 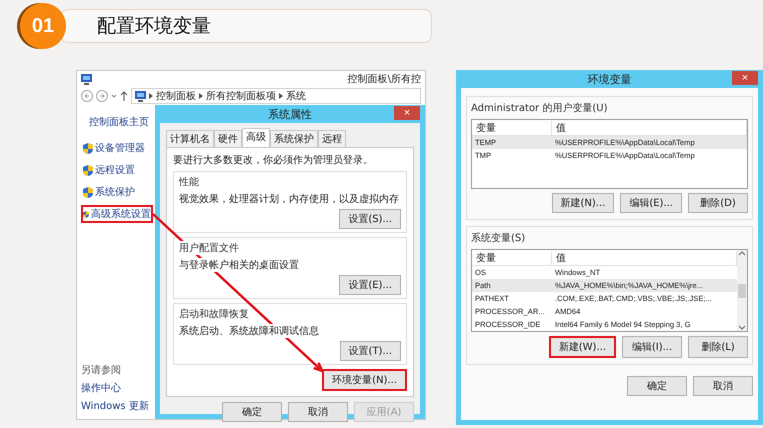 What do you see at coordinates (176, 96) in the screenshot?
I see `breadcrumb-item: 控制面板` at bounding box center [176, 96].